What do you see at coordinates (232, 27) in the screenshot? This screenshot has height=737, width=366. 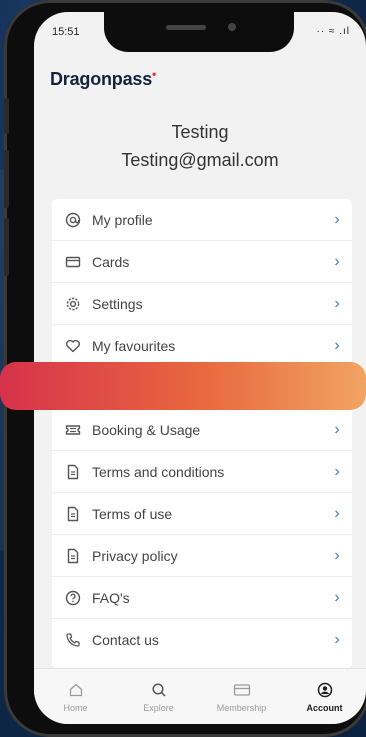 I see `camera` at bounding box center [232, 27].